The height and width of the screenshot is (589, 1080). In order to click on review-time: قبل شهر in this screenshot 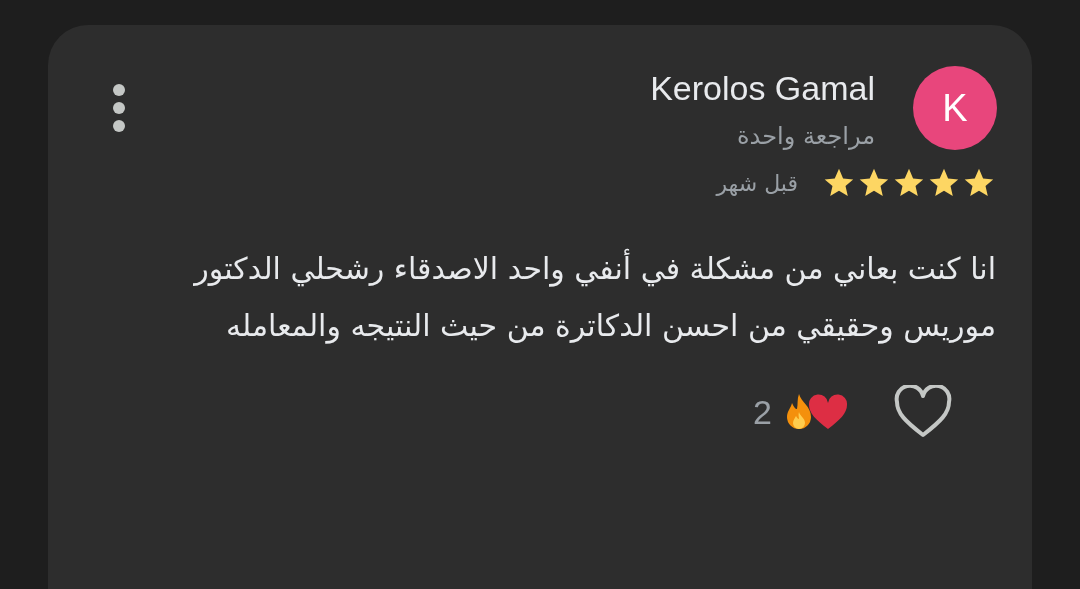, I will do `click(757, 183)`.